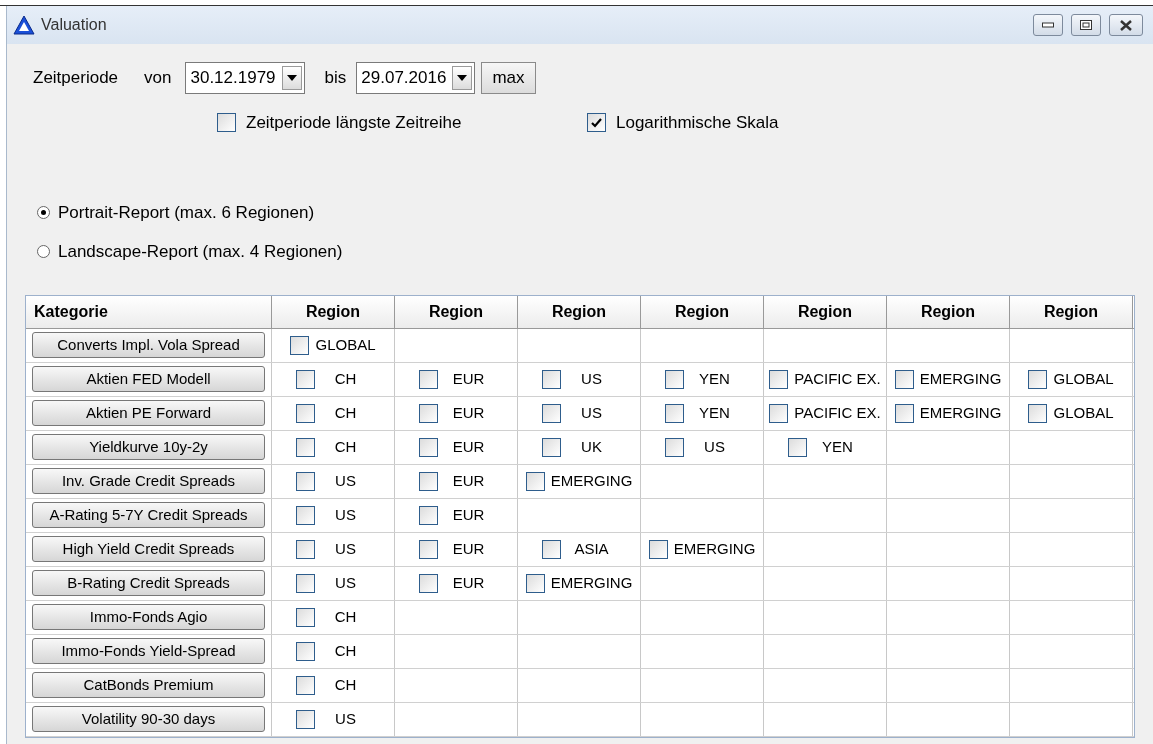 This screenshot has width=1153, height=744. I want to click on maximize-icon, so click(1086, 25).